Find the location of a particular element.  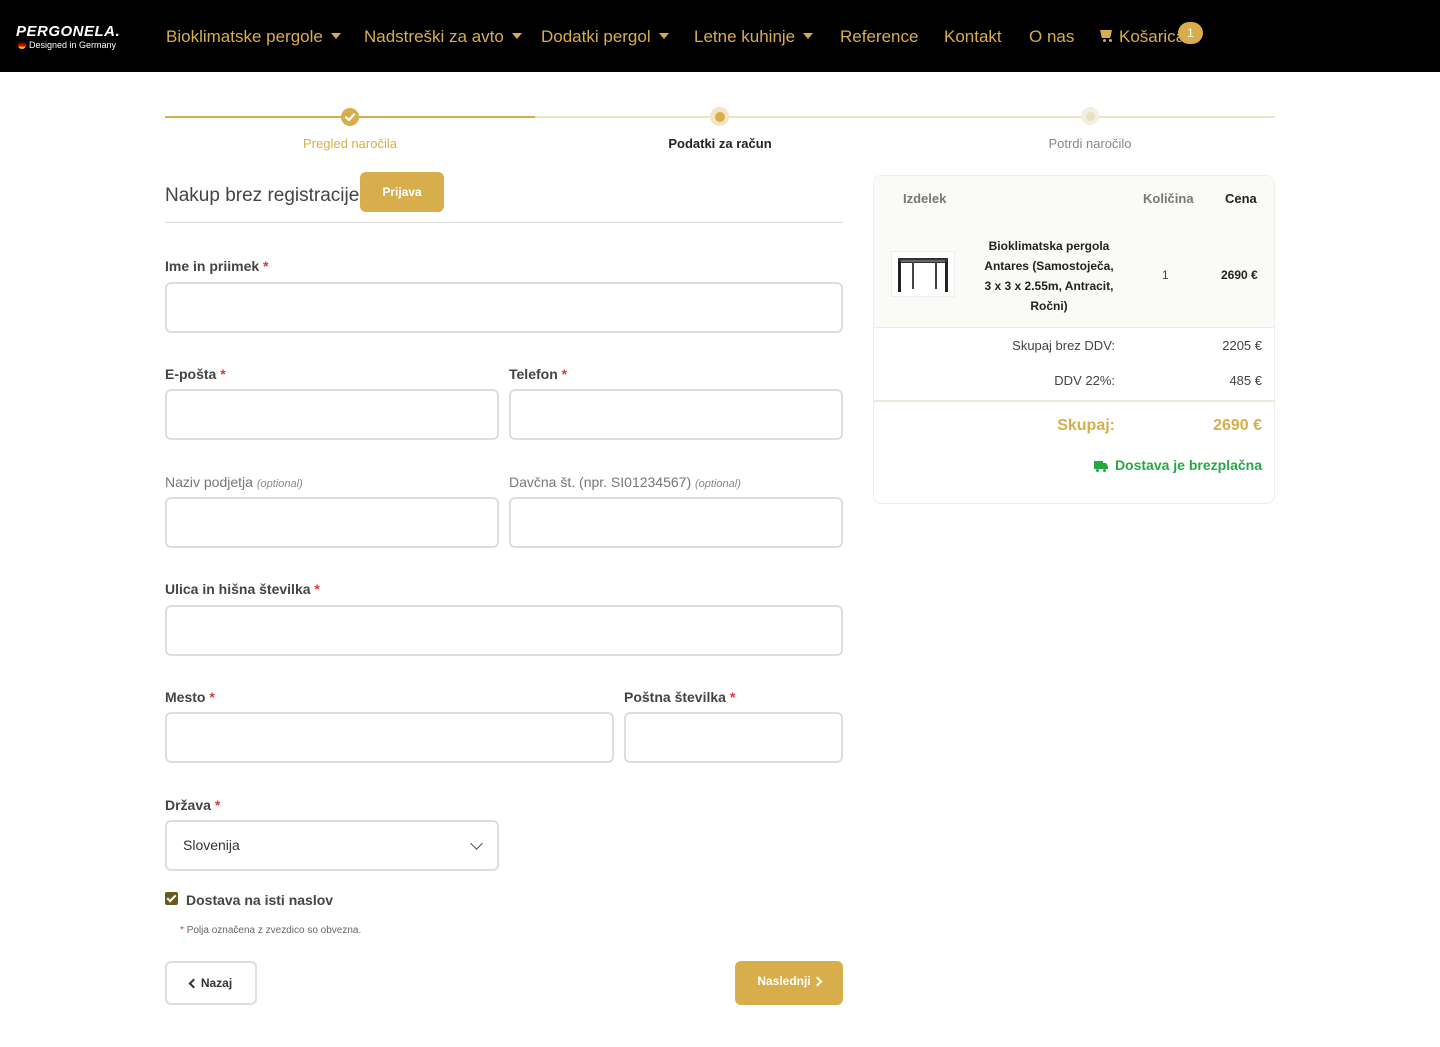

step-label-billing: Podatki za račun is located at coordinates (720, 143).